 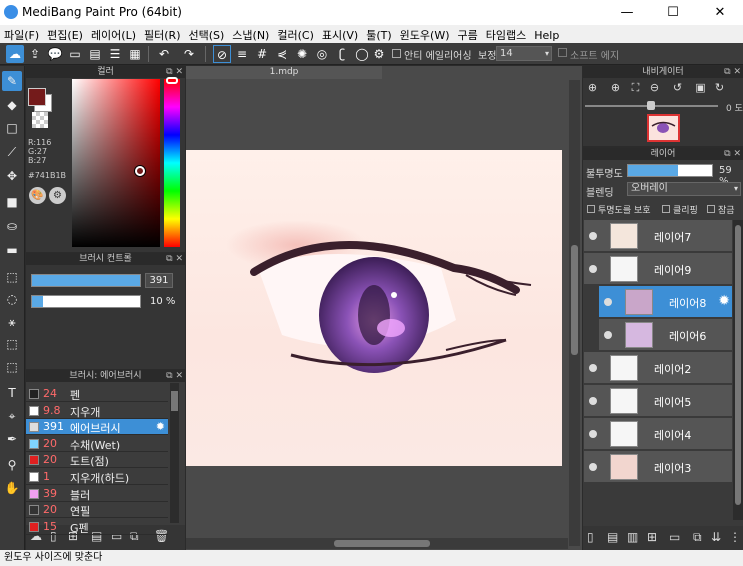 I want to click on brush-size-value: 391, so click(x=159, y=280).